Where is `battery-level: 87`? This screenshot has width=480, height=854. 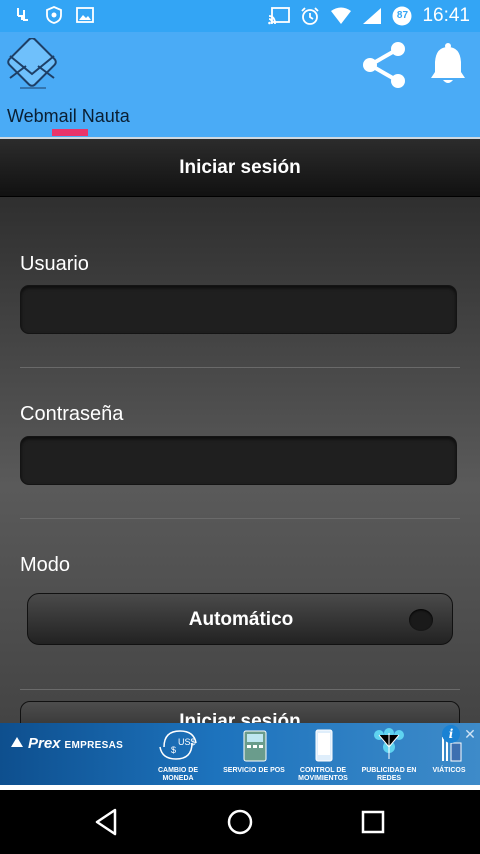 battery-level: 87 is located at coordinates (402, 15).